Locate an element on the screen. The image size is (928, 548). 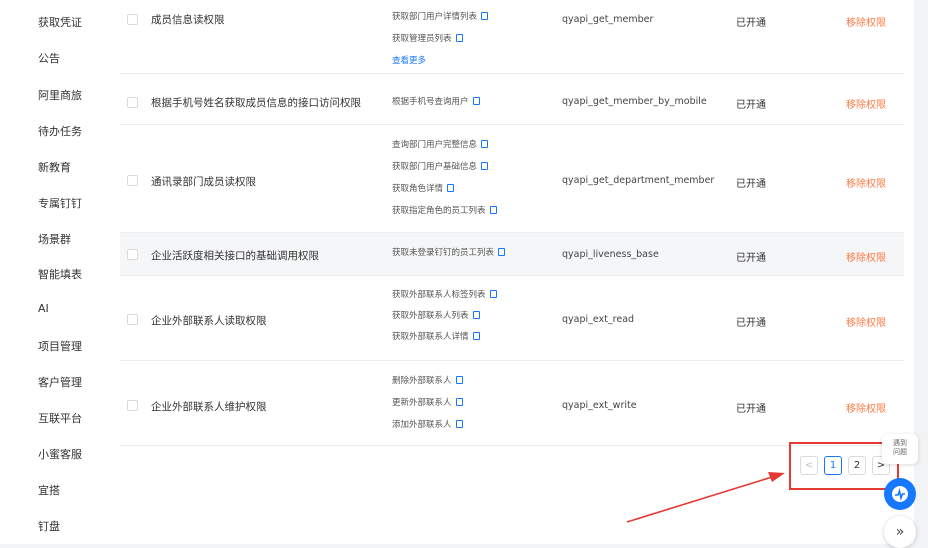
sidebar-item-announcement: 公告 is located at coordinates (49, 58).